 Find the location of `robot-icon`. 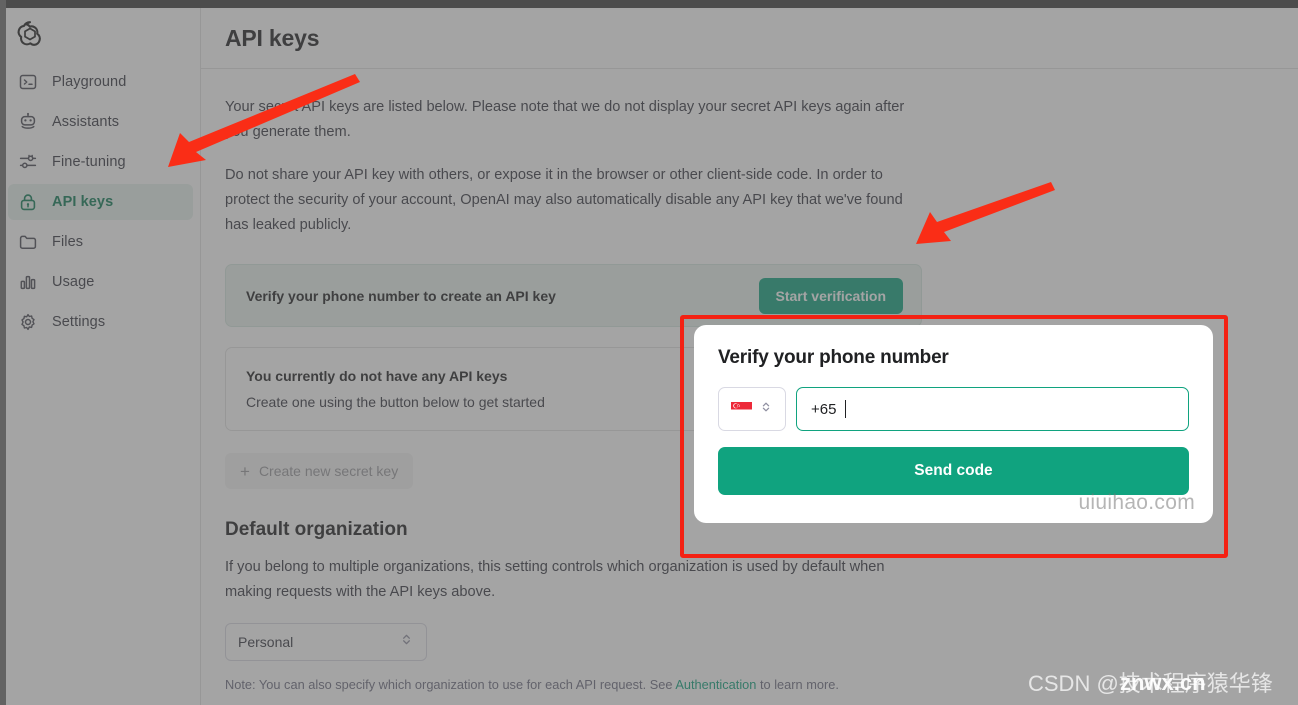

robot-icon is located at coordinates (28, 122).